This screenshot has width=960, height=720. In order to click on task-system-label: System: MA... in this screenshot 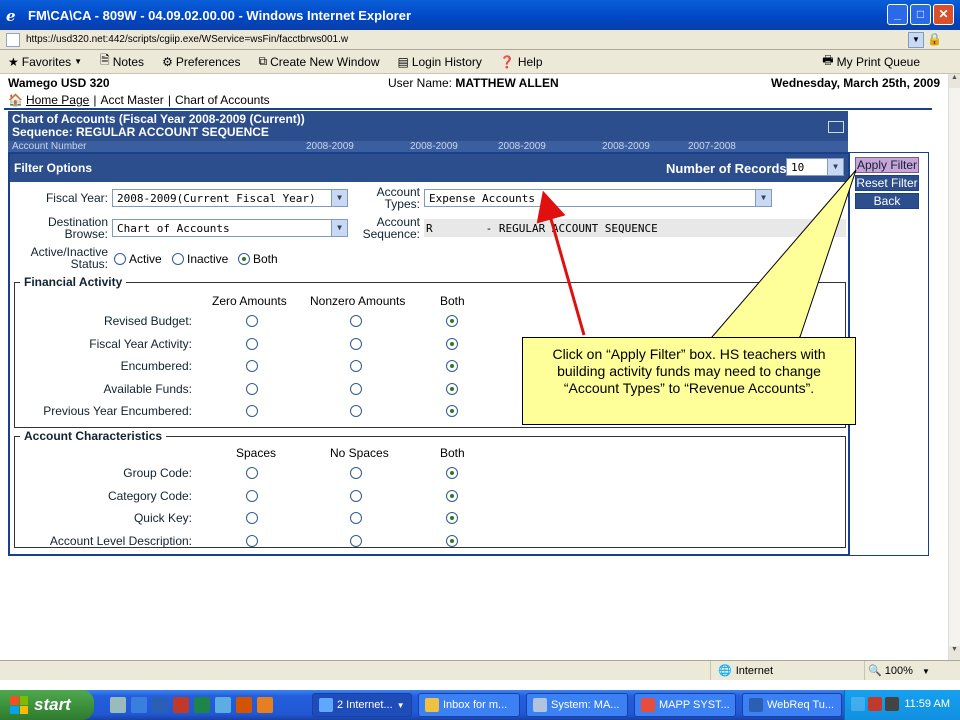, I will do `click(585, 705)`.